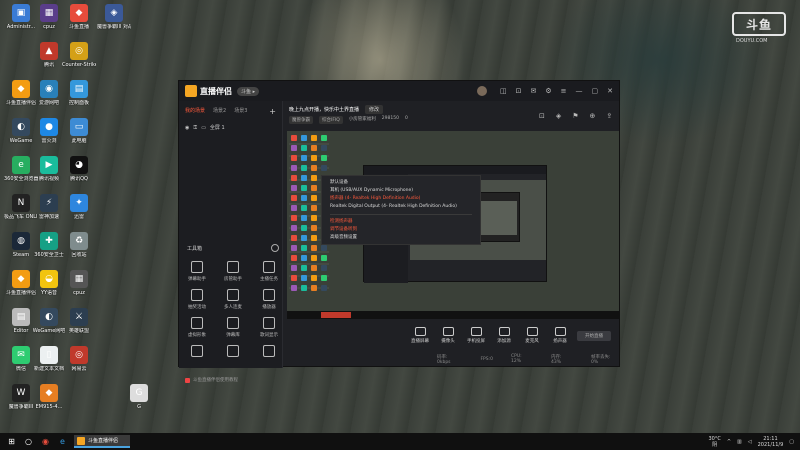 This screenshot has height=450, width=800. What do you see at coordinates (401, 183) in the screenshot?
I see `audio-device-option: 默认设备` at bounding box center [401, 183].